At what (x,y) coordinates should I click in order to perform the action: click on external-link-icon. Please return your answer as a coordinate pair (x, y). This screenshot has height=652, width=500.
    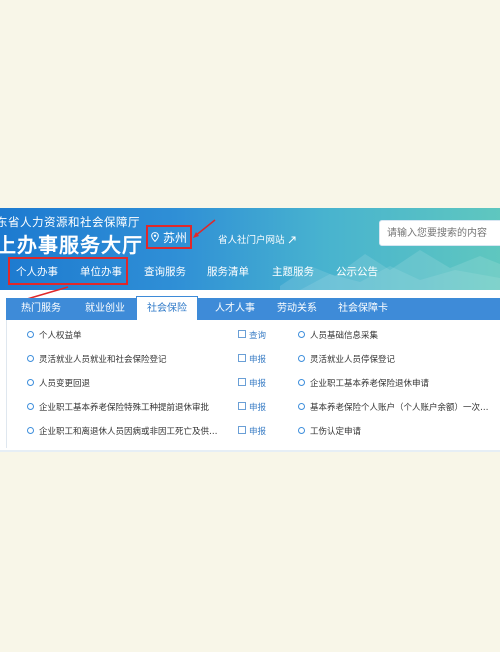
    Looking at the image, I should click on (292, 240).